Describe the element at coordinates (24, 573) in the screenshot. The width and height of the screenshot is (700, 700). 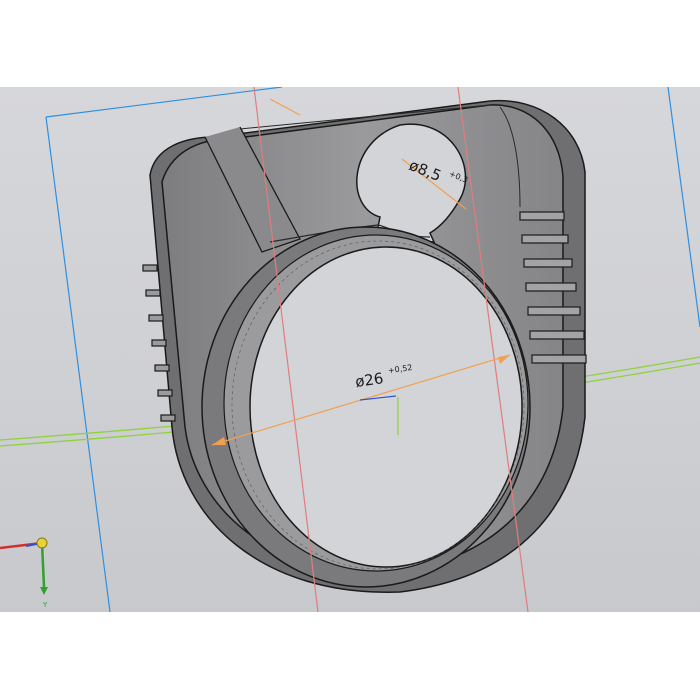
I see `axis-triad: Y` at that location.